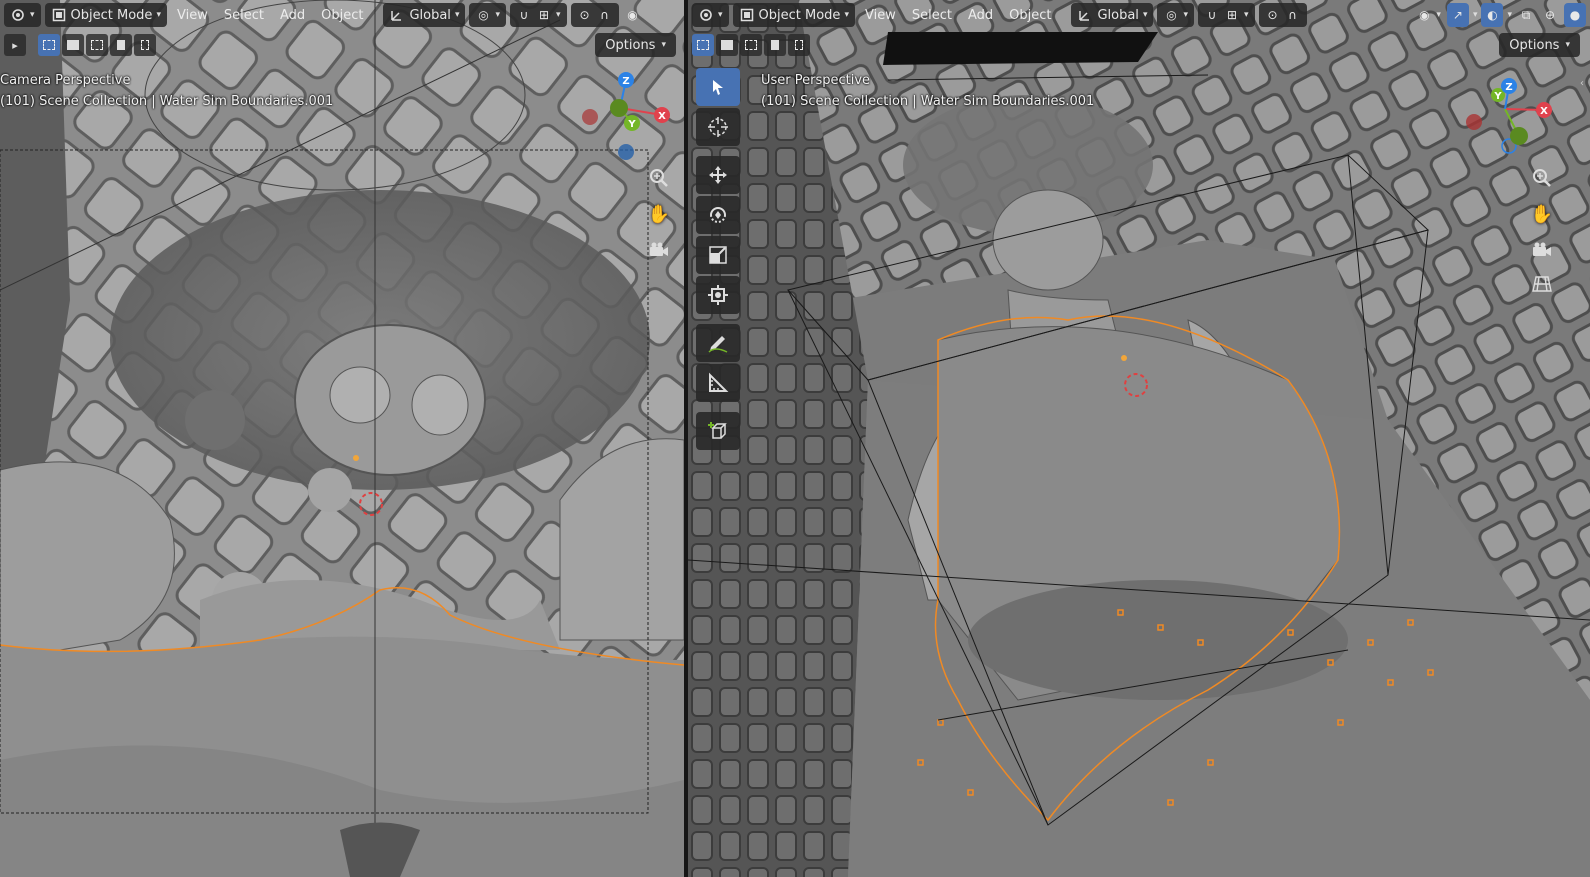  What do you see at coordinates (524, 15) in the screenshot?
I see `magnet-icon: ∪` at bounding box center [524, 15].